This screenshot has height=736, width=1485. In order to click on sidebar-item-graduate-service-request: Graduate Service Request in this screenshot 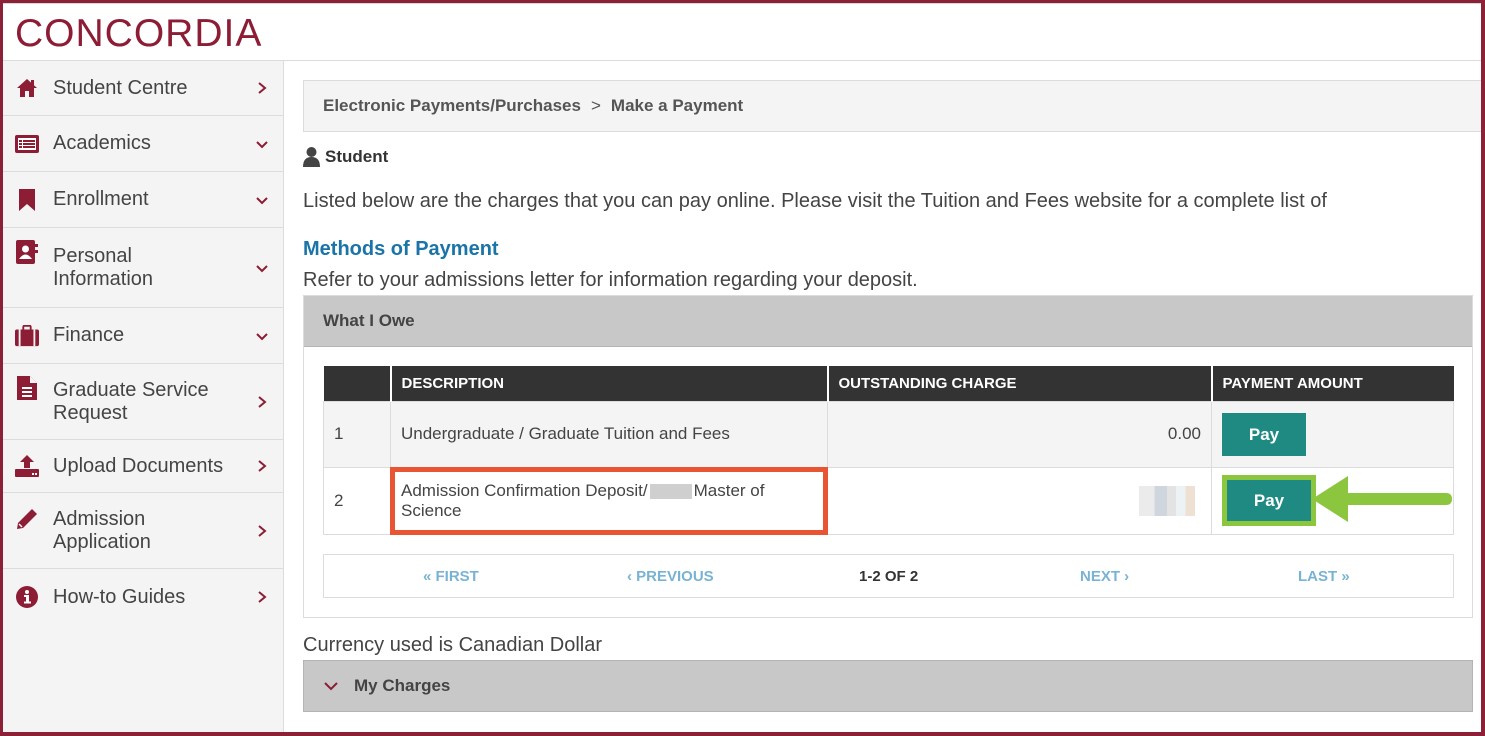, I will do `click(143, 402)`.